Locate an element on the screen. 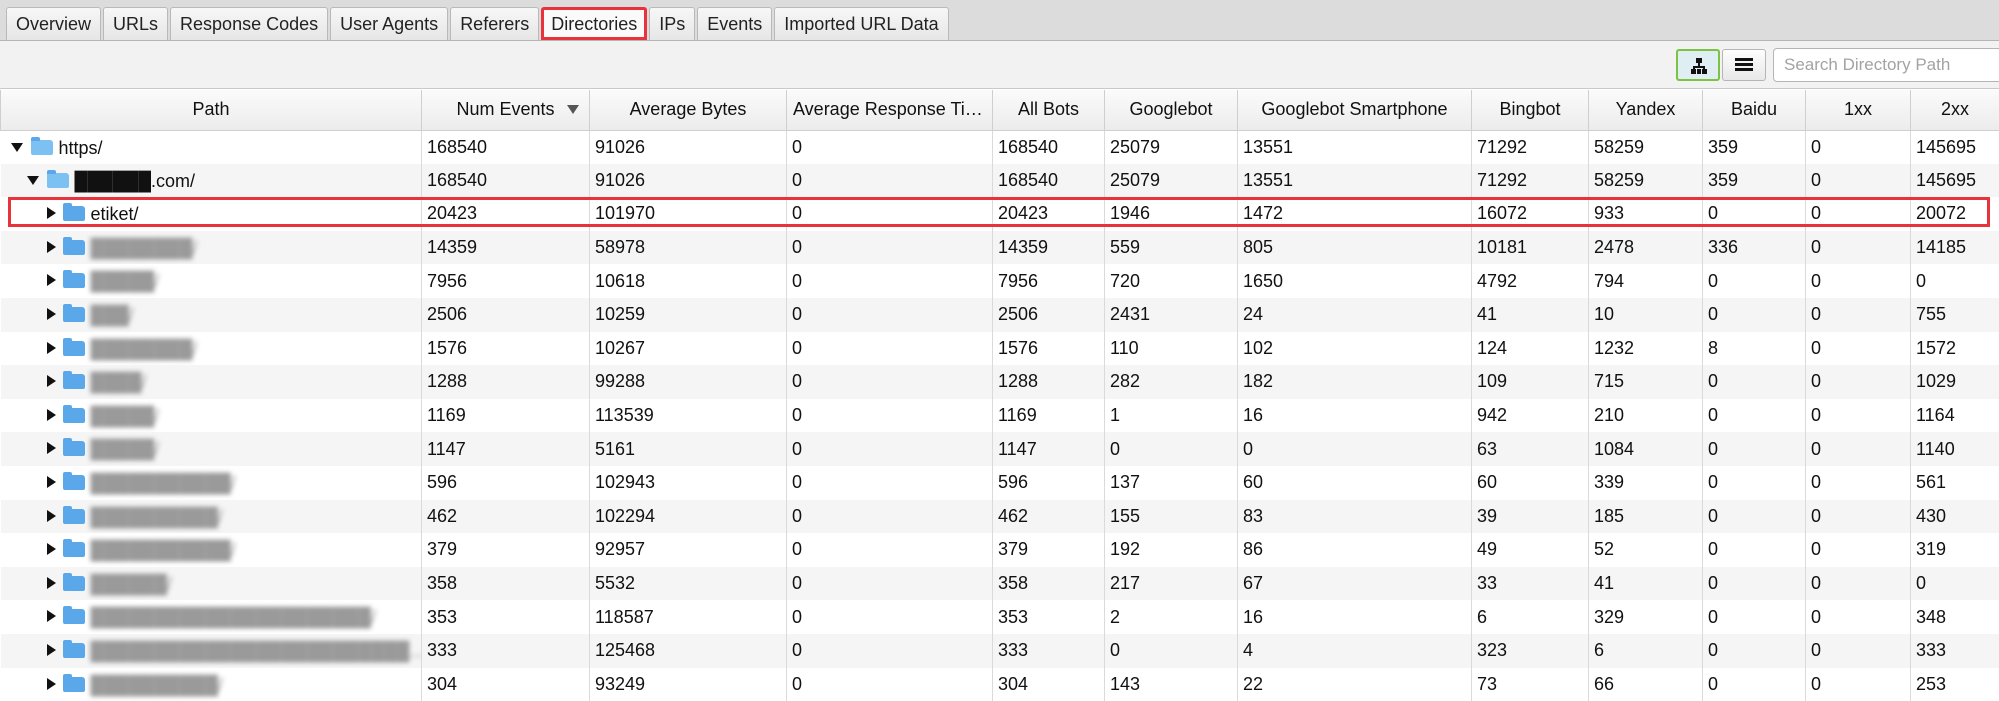 This screenshot has width=1999, height=701. table-row: ██████████/4621022940462155833918500430 is located at coordinates (1000, 517).